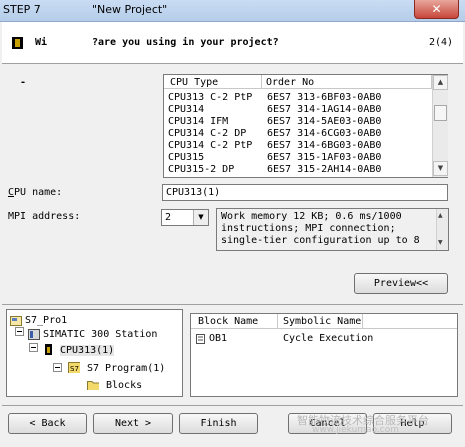 The image size is (465, 447). Describe the element at coordinates (126, 368) in the screenshot. I see `tree-node-program: S7 Program(1)` at that location.